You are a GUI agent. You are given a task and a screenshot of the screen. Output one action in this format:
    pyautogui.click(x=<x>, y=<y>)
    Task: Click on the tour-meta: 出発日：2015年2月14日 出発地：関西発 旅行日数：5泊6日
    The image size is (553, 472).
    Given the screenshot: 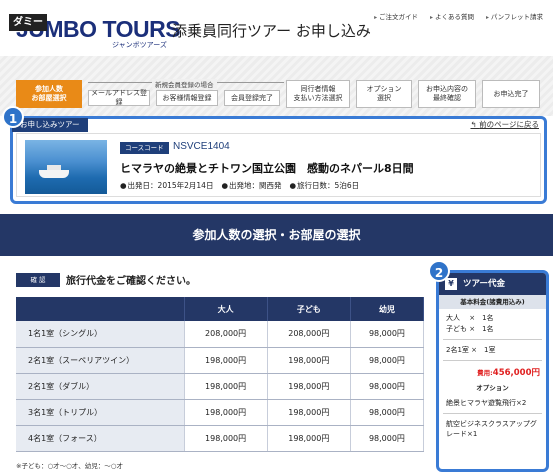 What is the action you would take?
    pyautogui.click(x=240, y=185)
    